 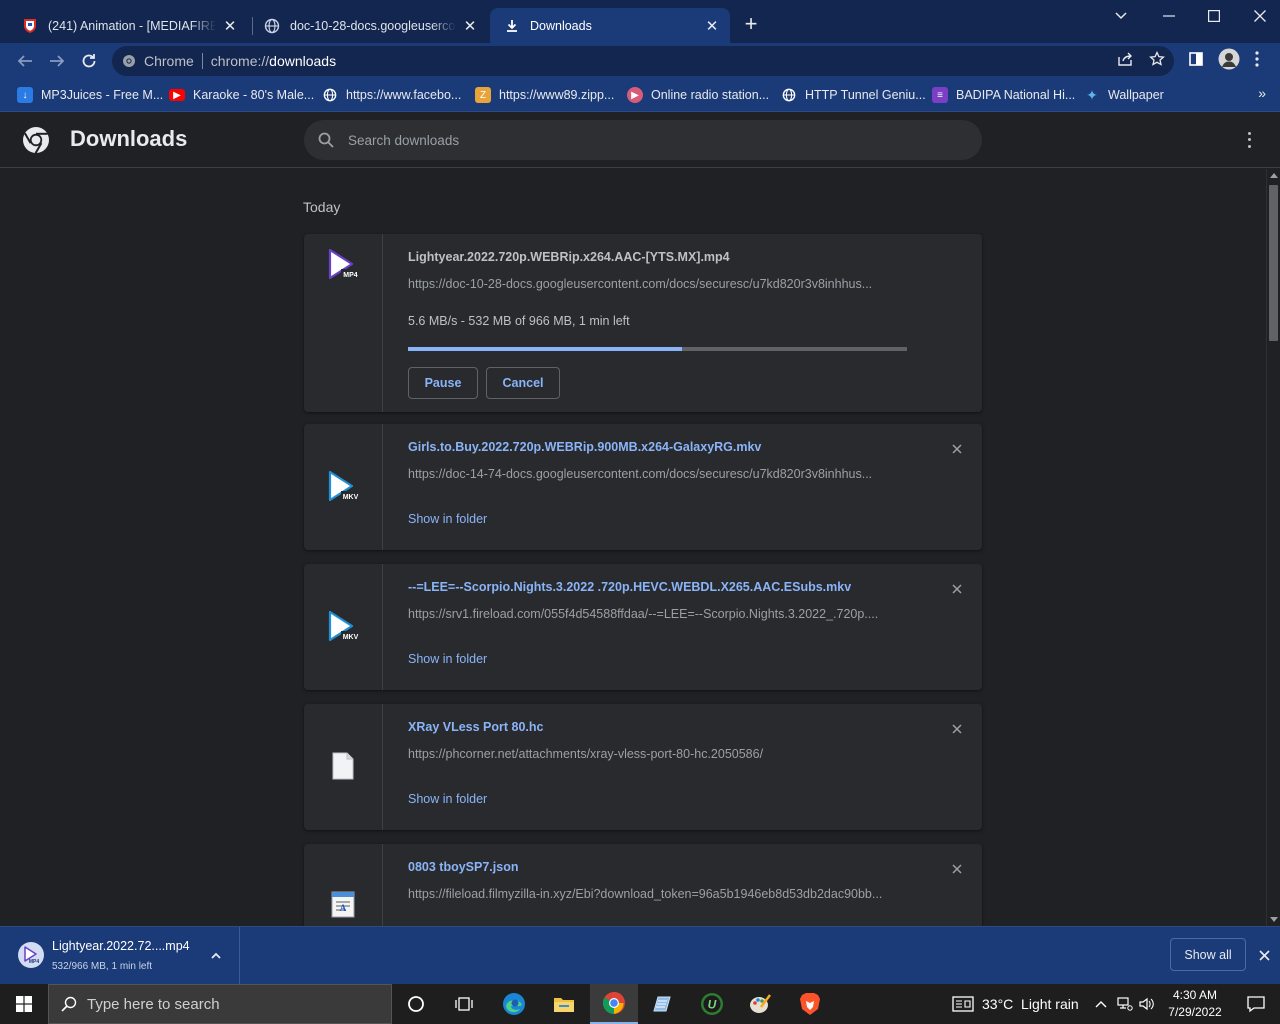 What do you see at coordinates (1273, 263) in the screenshot?
I see `scrollbar-thumb` at bounding box center [1273, 263].